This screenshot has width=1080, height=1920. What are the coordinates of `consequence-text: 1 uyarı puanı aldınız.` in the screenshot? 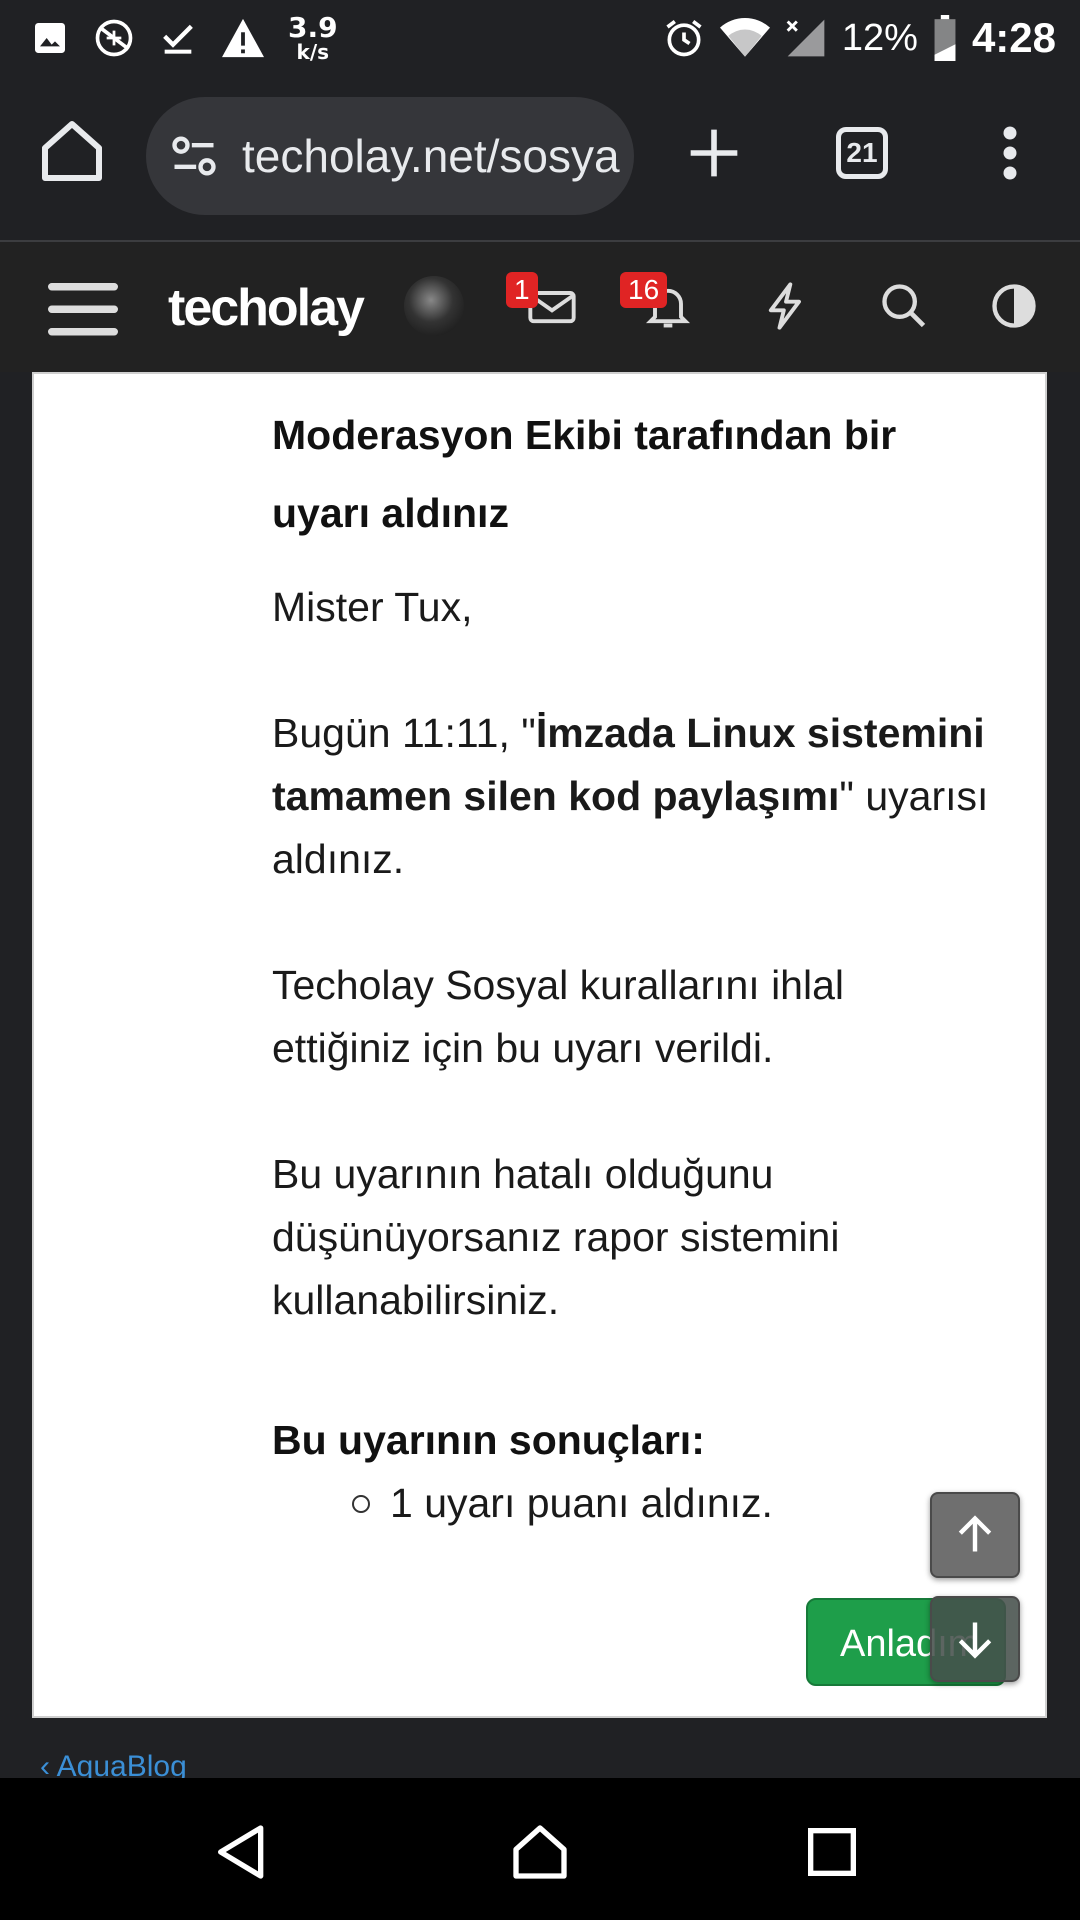 It's located at (581, 1503).